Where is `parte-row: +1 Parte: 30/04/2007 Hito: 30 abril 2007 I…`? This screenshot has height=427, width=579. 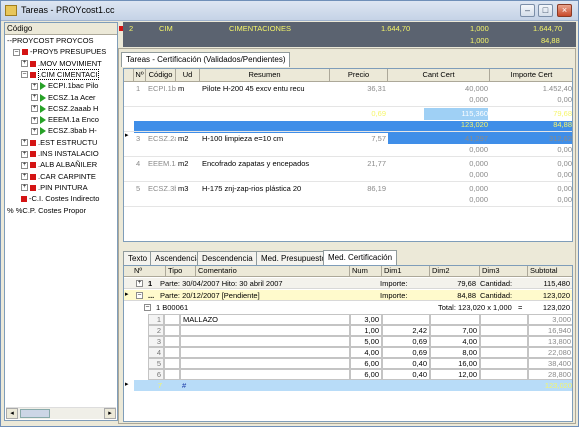 parte-row: +1 Parte: 30/04/2007 Hito: 30 abril 2007 I… is located at coordinates (348, 283).